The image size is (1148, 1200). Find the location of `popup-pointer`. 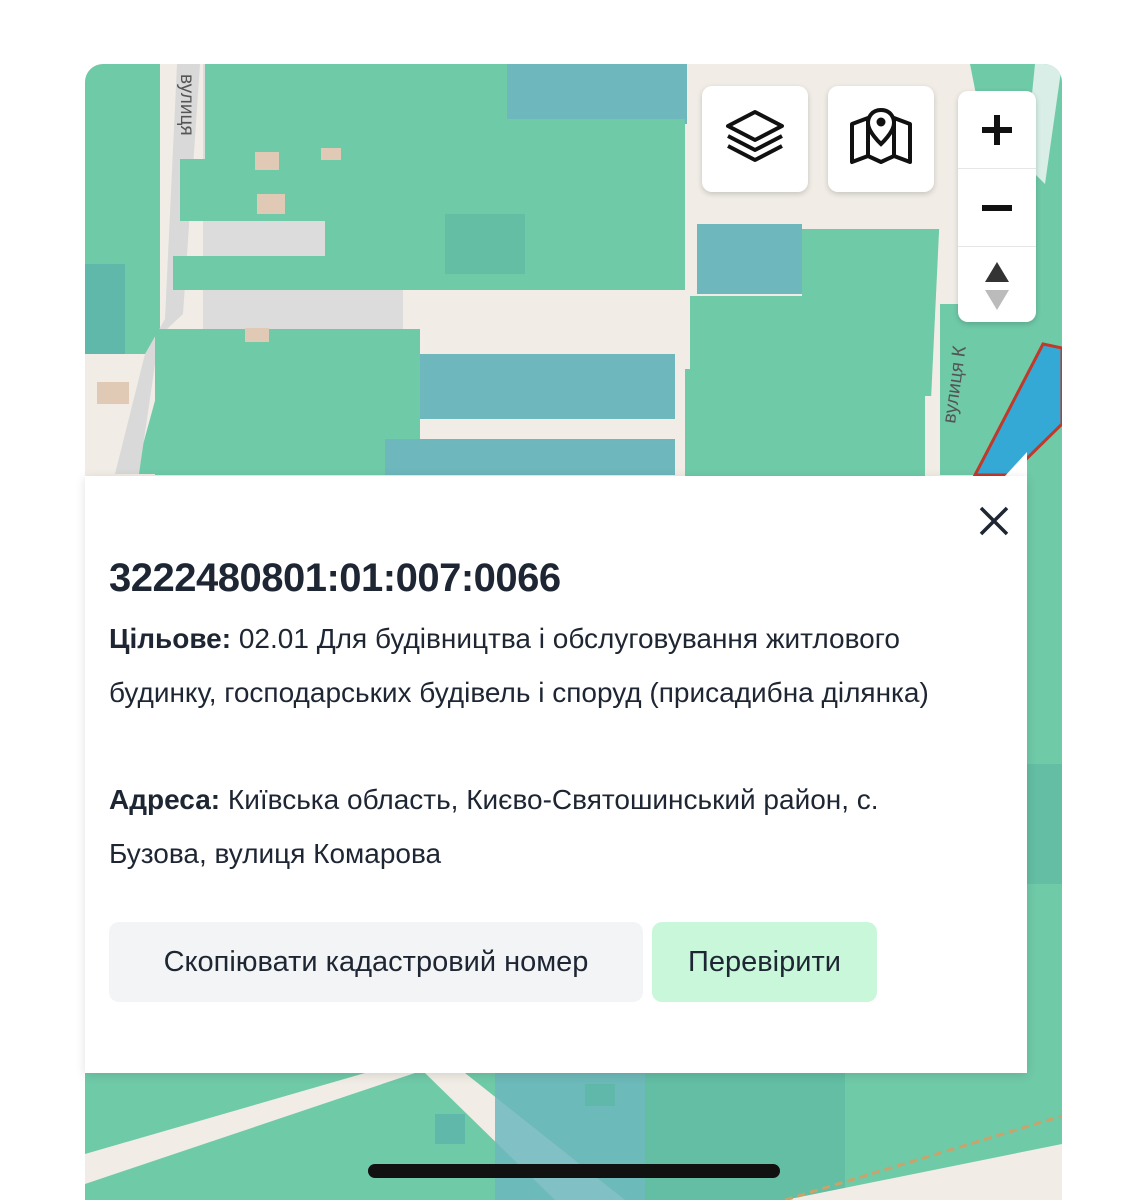

popup-pointer is located at coordinates (1016, 464).